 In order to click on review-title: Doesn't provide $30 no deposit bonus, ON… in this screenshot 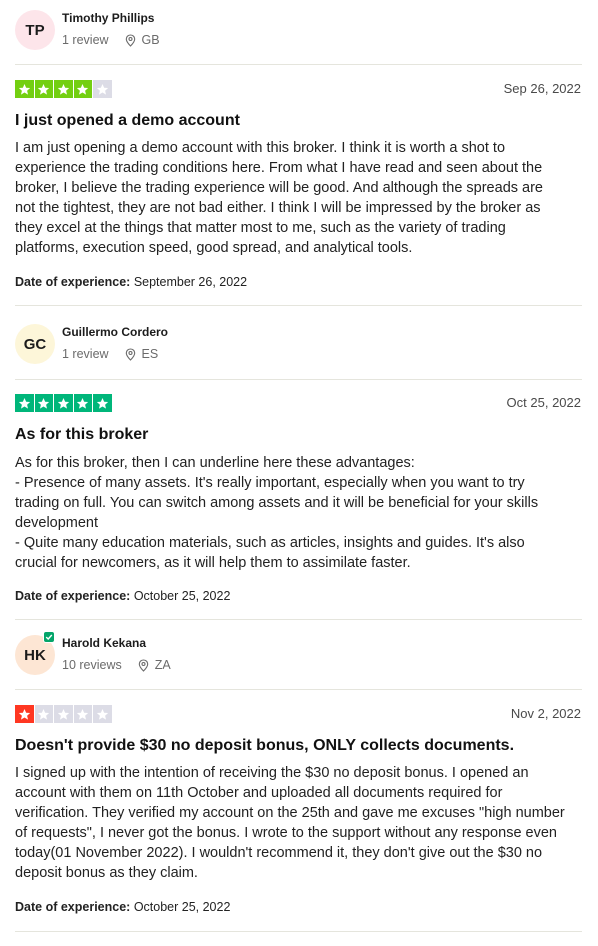, I will do `click(264, 746)`.